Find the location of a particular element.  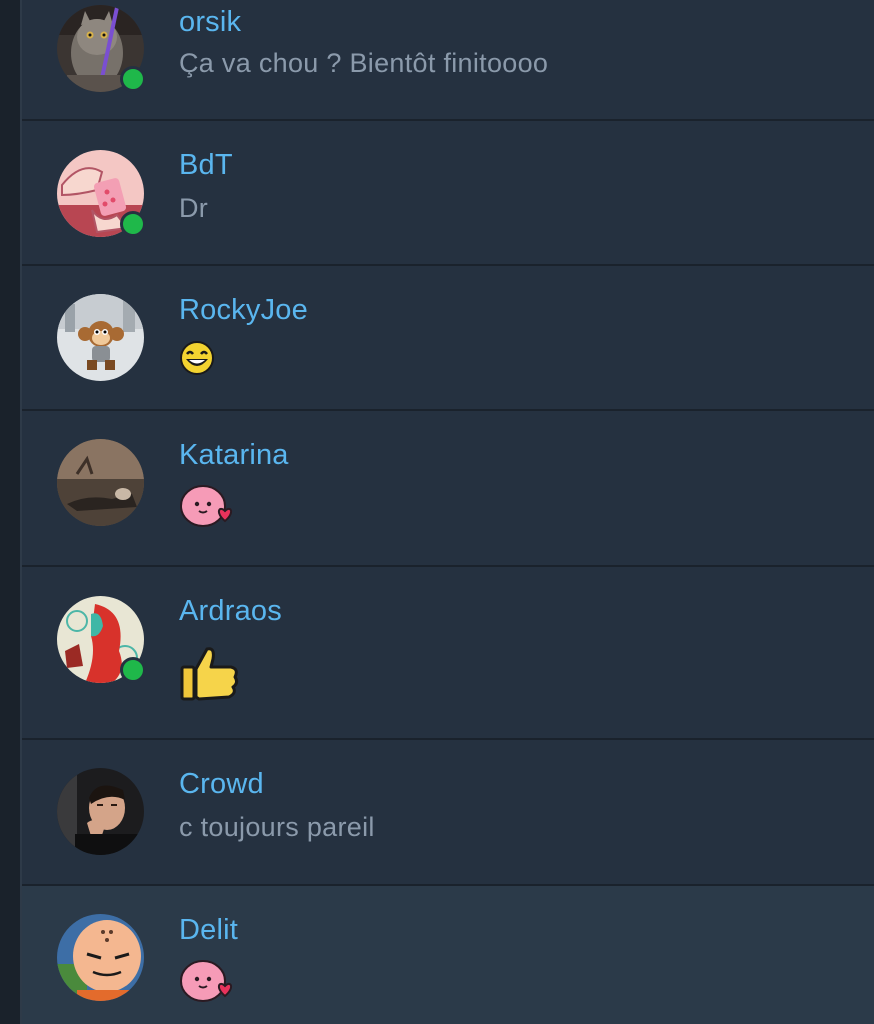

last-message: Dr is located at coordinates (194, 208).